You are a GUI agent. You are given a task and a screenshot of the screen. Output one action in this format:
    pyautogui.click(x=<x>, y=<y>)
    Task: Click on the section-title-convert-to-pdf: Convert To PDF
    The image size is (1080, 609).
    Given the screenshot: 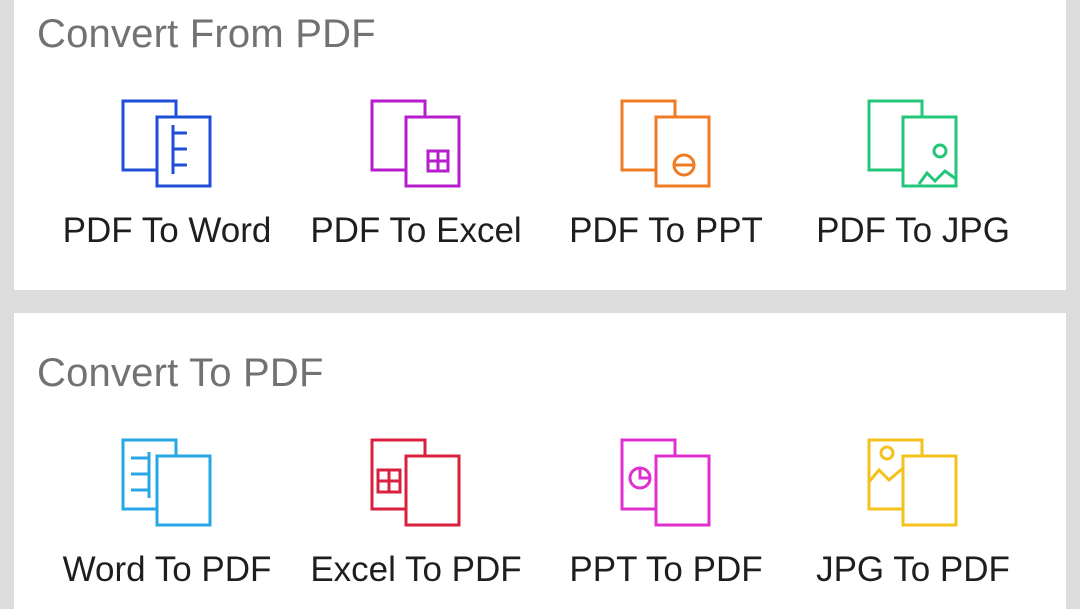 What is the action you would take?
    pyautogui.click(x=180, y=373)
    